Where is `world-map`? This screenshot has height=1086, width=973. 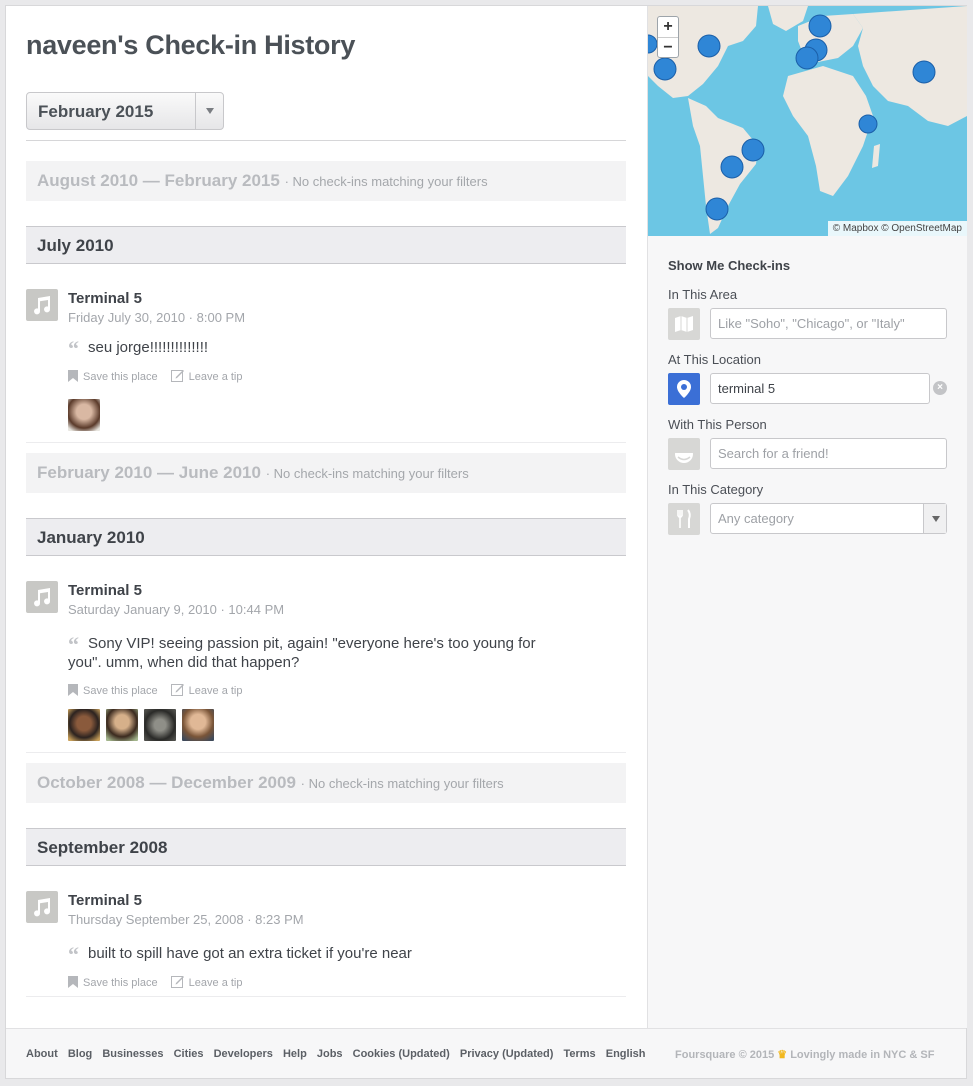 world-map is located at coordinates (807, 120).